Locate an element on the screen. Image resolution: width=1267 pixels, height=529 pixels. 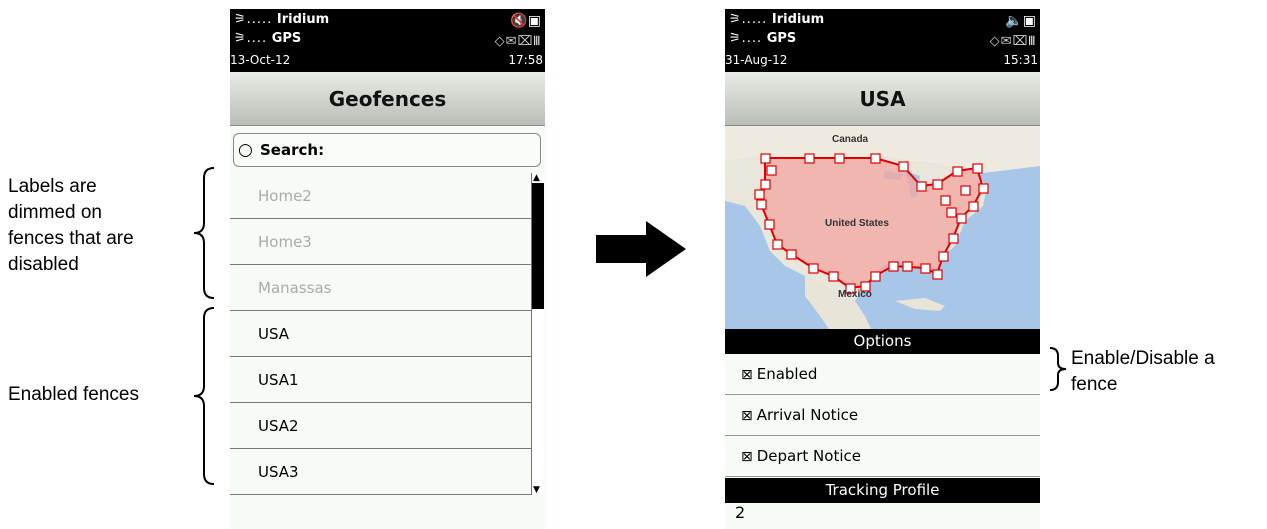
right-arrow-icon is located at coordinates (641, 249).